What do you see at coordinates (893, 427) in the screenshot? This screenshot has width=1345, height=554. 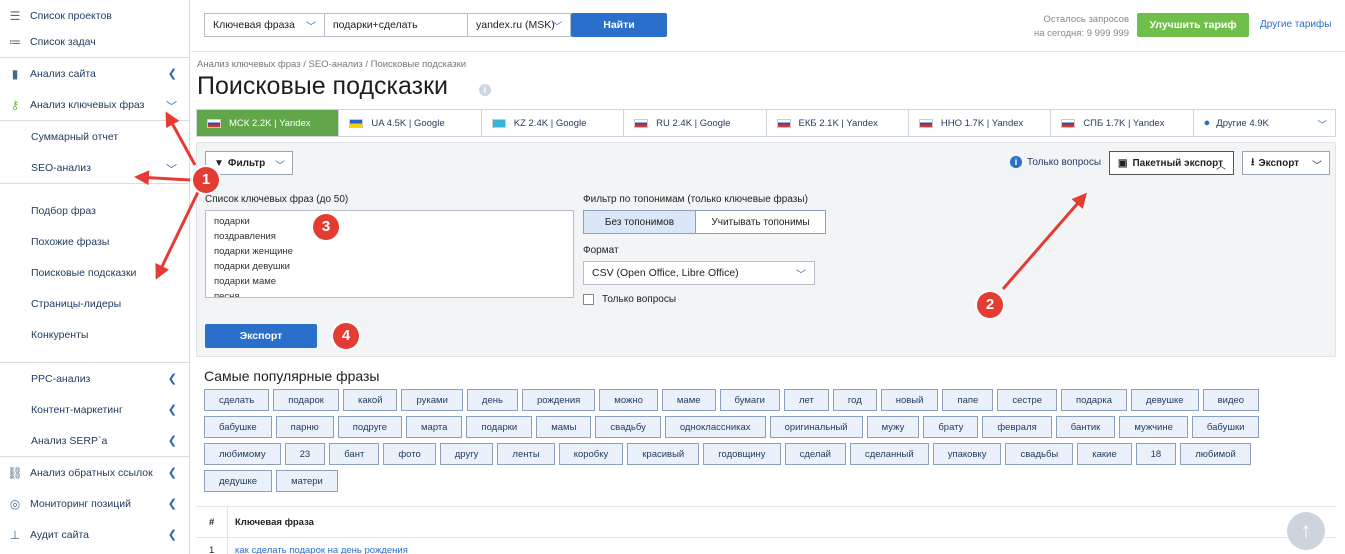 I see `popular-tag: мужу` at bounding box center [893, 427].